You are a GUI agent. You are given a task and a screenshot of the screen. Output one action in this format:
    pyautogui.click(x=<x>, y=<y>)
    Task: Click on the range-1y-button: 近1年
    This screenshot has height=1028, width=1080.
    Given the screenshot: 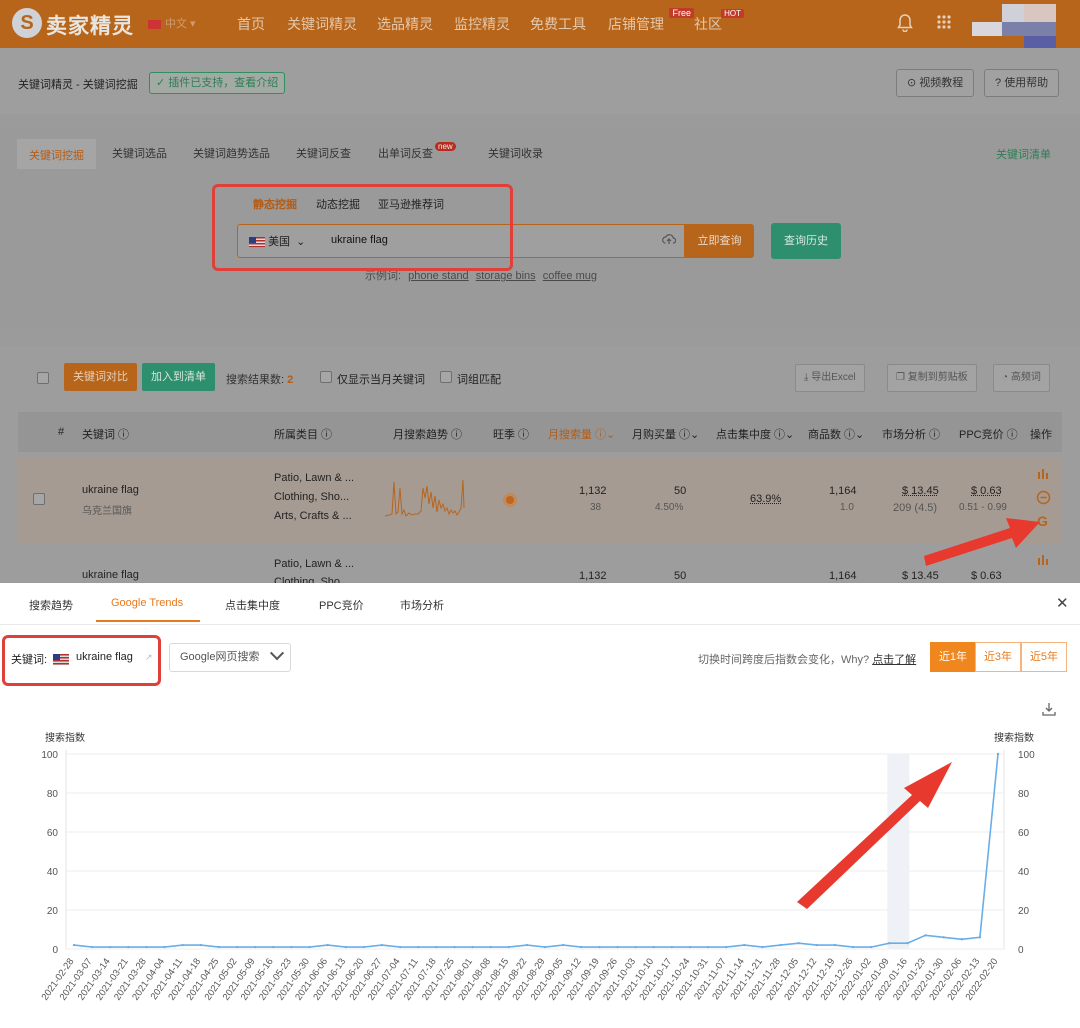 What is the action you would take?
    pyautogui.click(x=953, y=657)
    